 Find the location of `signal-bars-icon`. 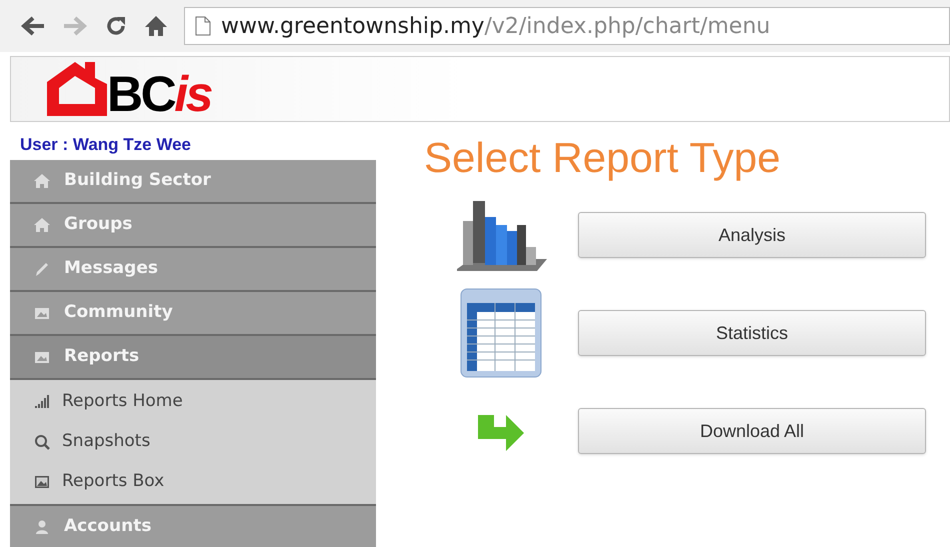

signal-bars-icon is located at coordinates (42, 402).